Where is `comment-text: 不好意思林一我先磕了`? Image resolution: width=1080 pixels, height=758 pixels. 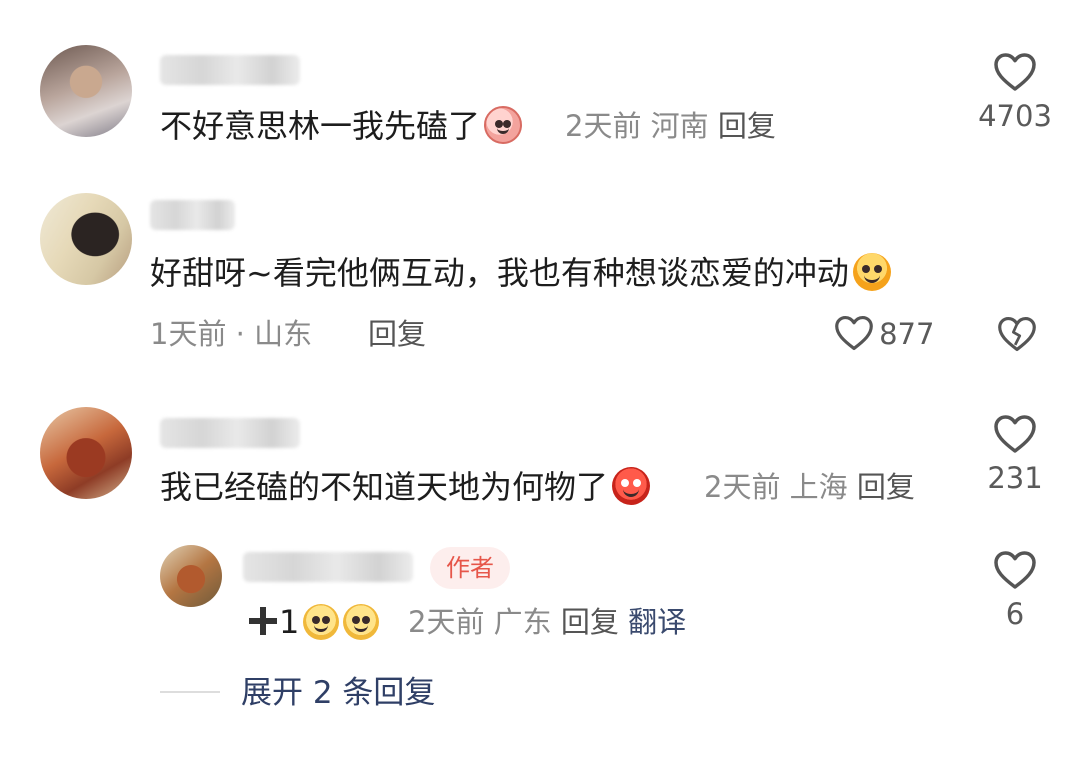
comment-text: 不好意思林一我先磕了 is located at coordinates (341, 126).